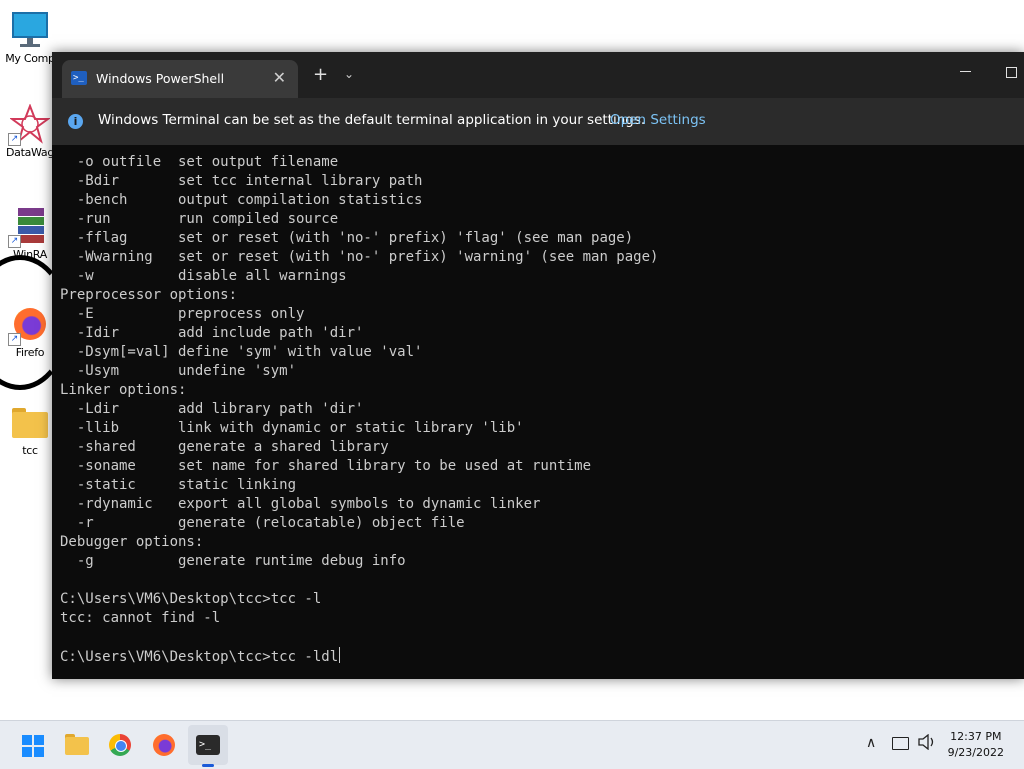  I want to click on console-line: Preprocessor options:, so click(149, 295).